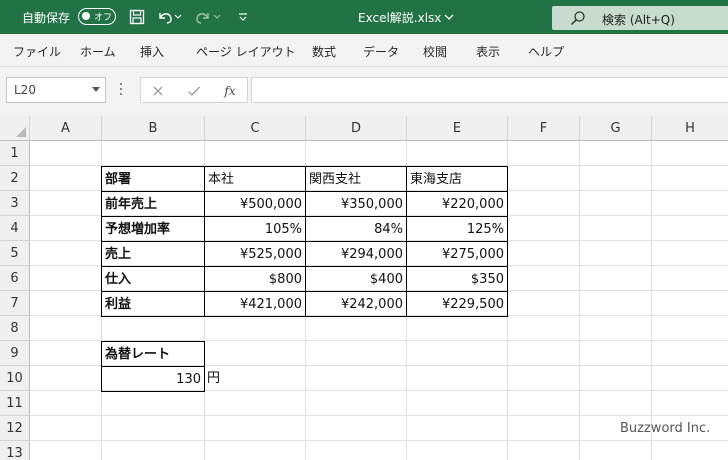 The height and width of the screenshot is (460, 728). What do you see at coordinates (15, 450) in the screenshot?
I see `row-header-13: 13` at bounding box center [15, 450].